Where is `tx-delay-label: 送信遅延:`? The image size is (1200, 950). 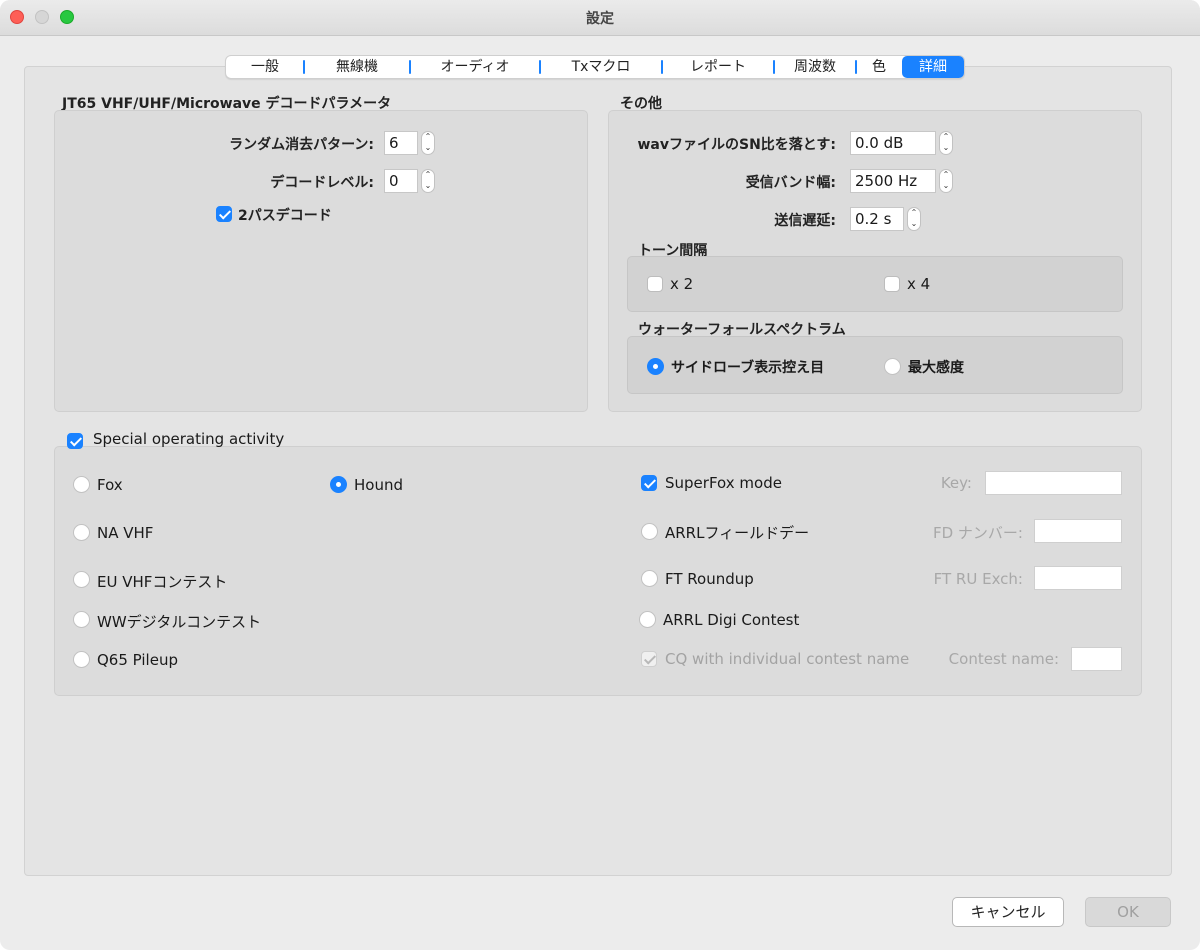
tx-delay-label: 送信遅延: is located at coordinates (805, 221).